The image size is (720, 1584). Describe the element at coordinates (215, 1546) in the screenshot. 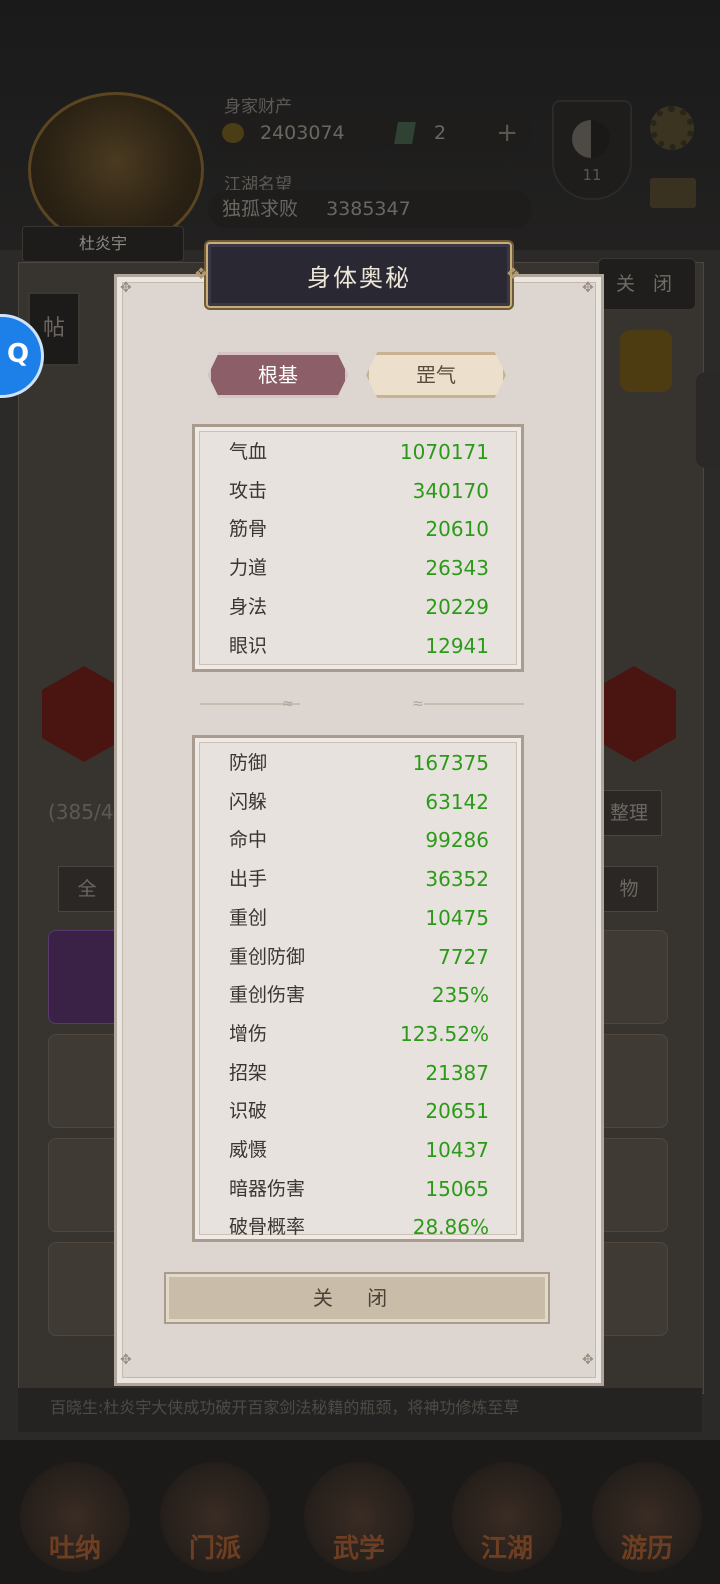

I see `nav-sect-label: 门派` at that location.